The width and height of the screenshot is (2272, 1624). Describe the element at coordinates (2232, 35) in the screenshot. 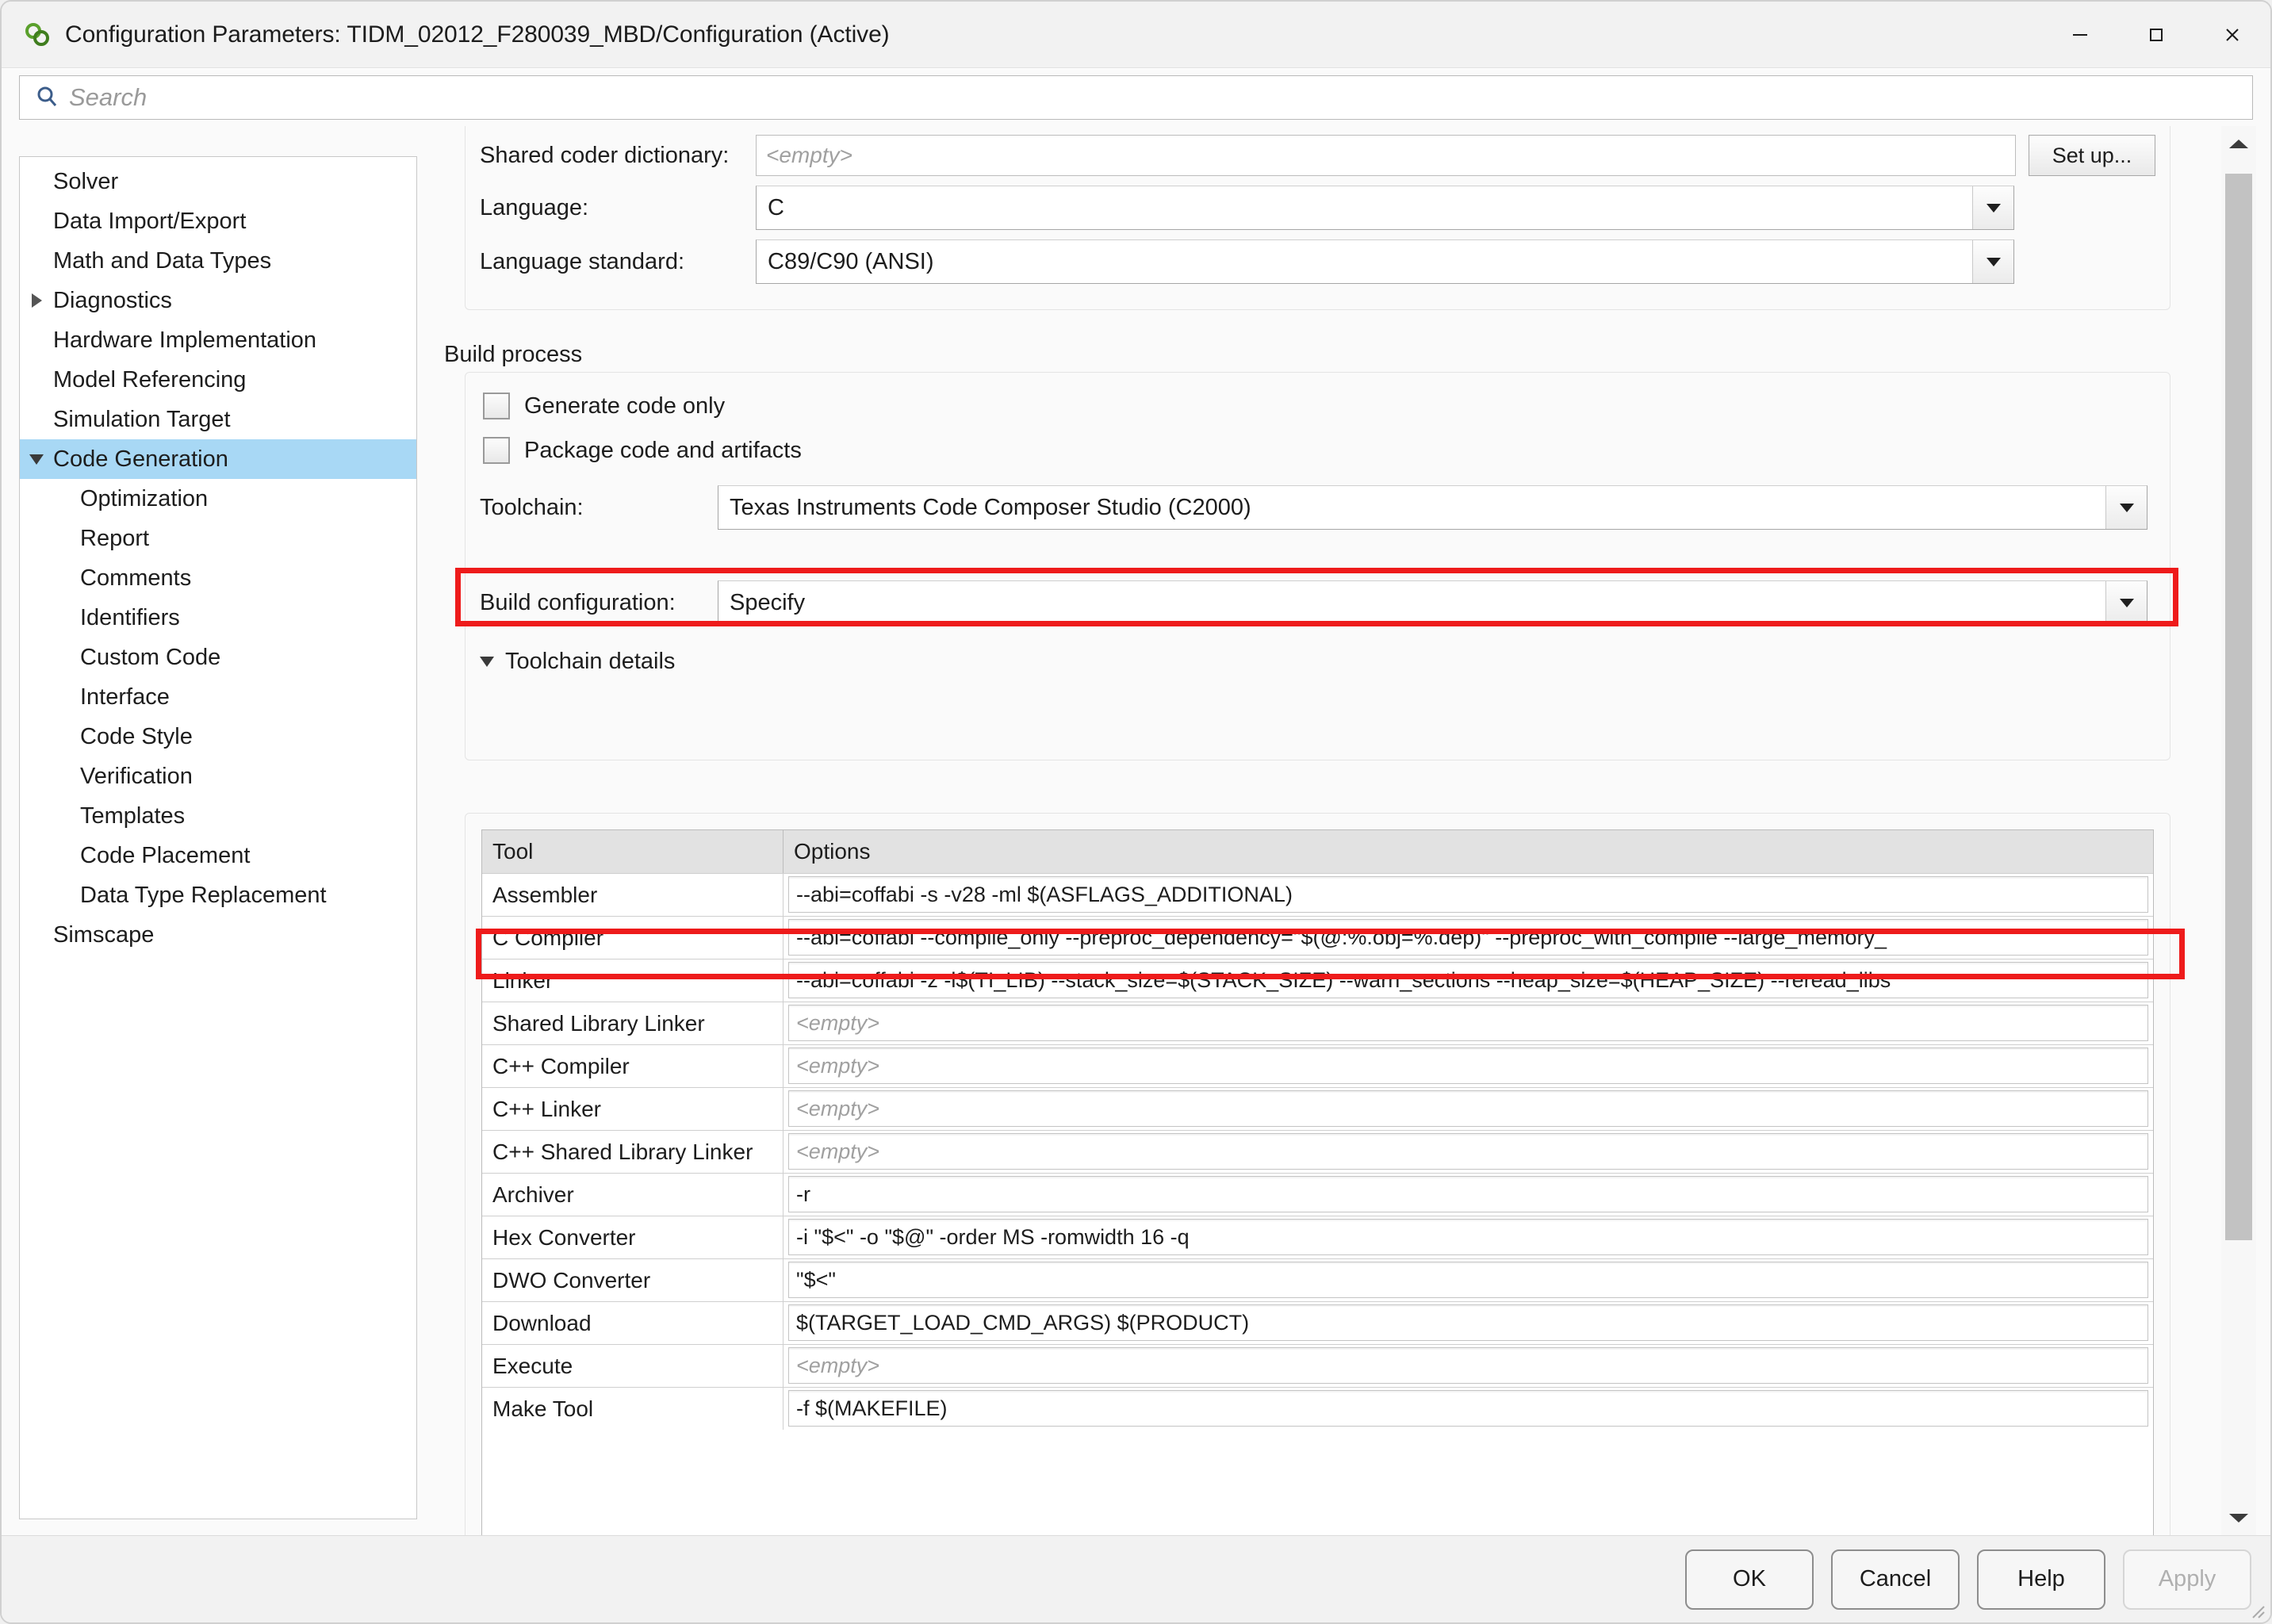

I see `close-button` at that location.